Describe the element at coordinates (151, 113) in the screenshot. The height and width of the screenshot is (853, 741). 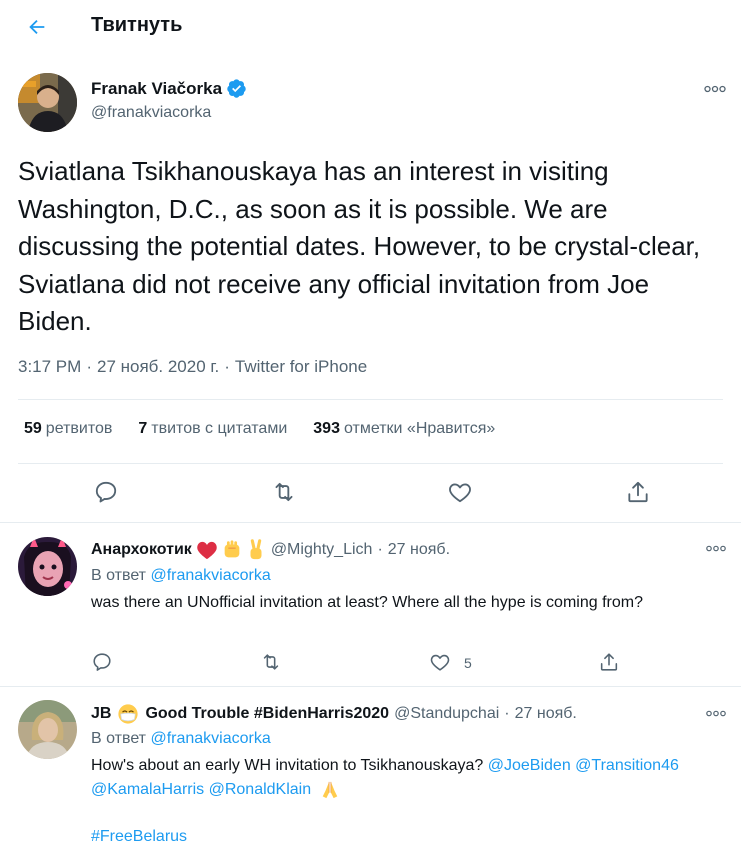
I see `author-handle: @franakviacorka` at that location.